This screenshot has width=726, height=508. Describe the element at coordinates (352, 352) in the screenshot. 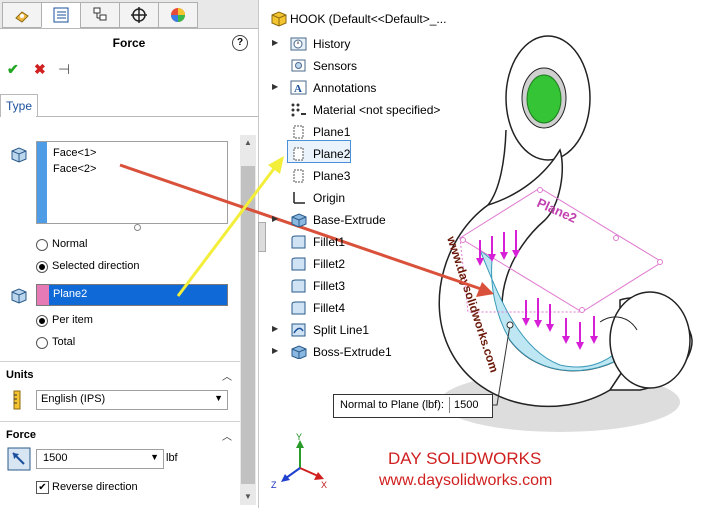

I see `tree-item-boss-extrude1: Boss-Extrude1` at that location.